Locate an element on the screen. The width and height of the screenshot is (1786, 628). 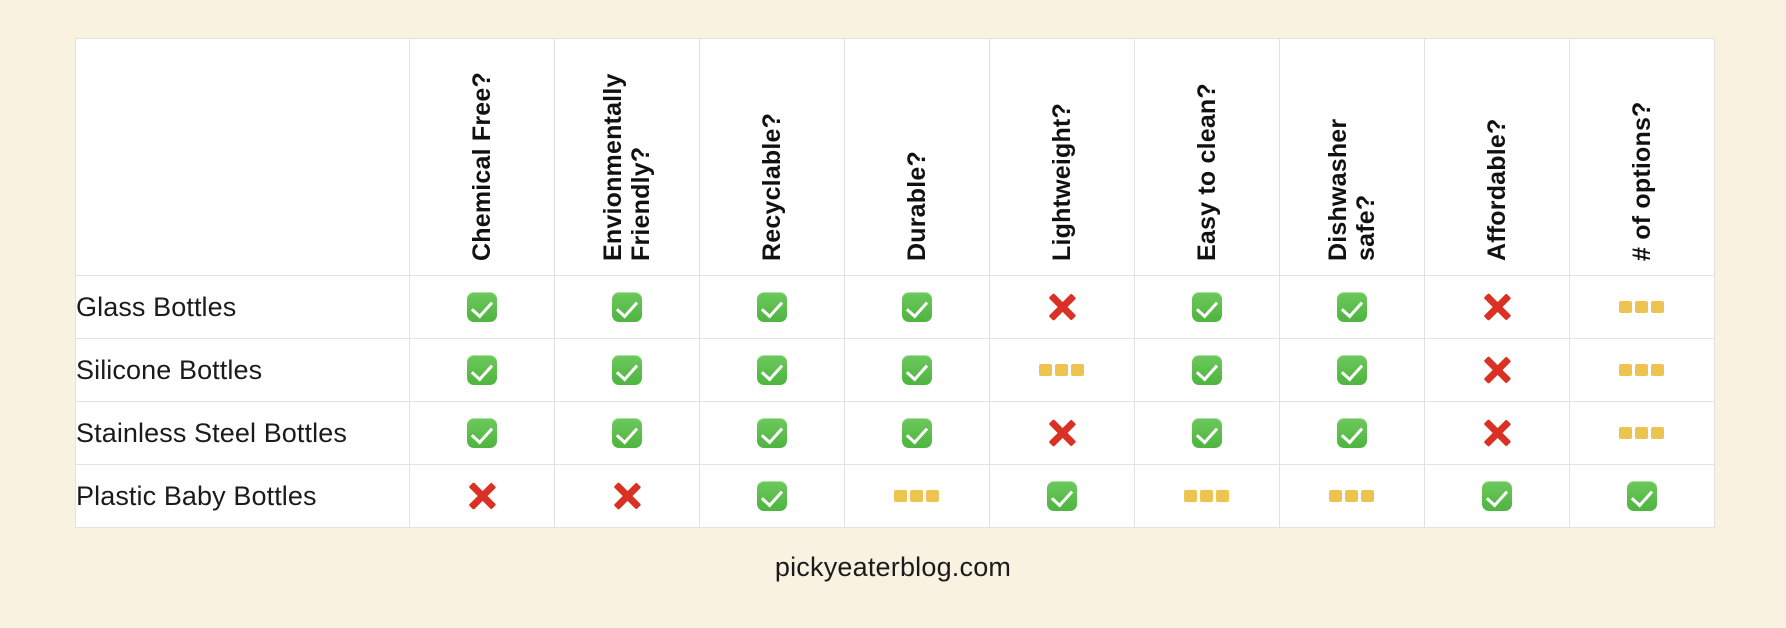
column-header-label: Dishwasher safe? is located at coordinates (1352, 189).